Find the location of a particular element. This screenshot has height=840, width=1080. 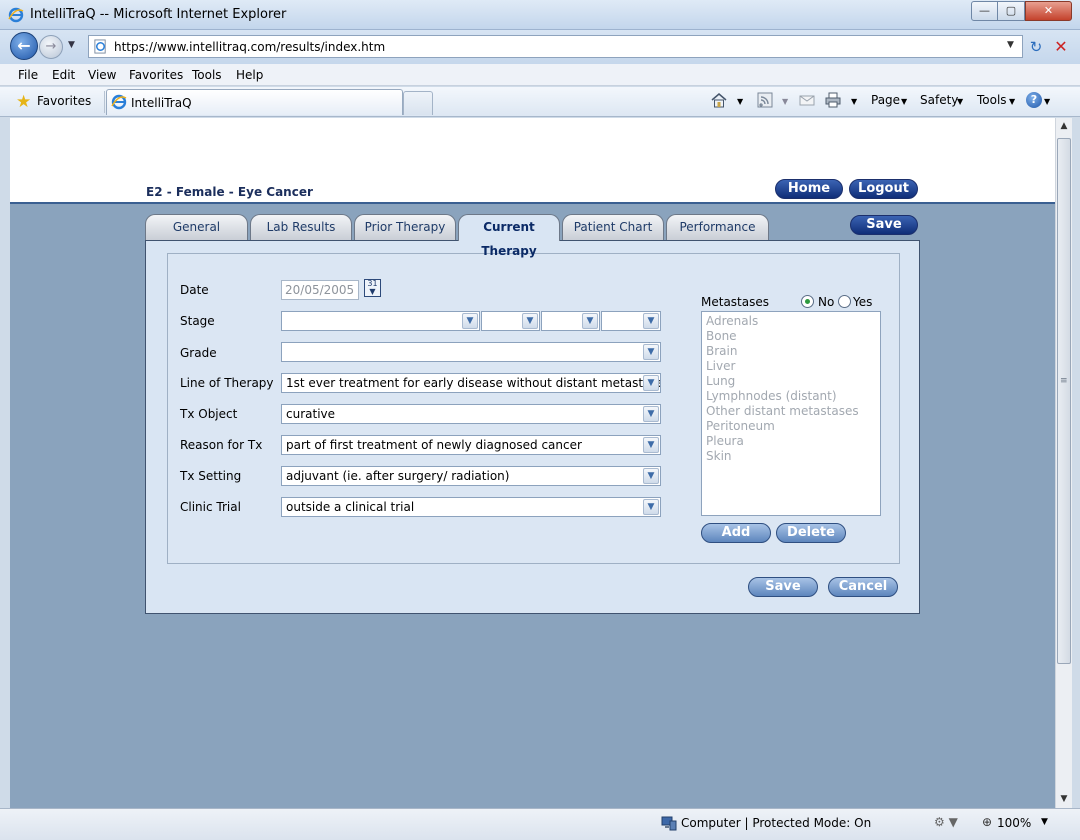

metastases-yes-label: Yes is located at coordinates (863, 302).